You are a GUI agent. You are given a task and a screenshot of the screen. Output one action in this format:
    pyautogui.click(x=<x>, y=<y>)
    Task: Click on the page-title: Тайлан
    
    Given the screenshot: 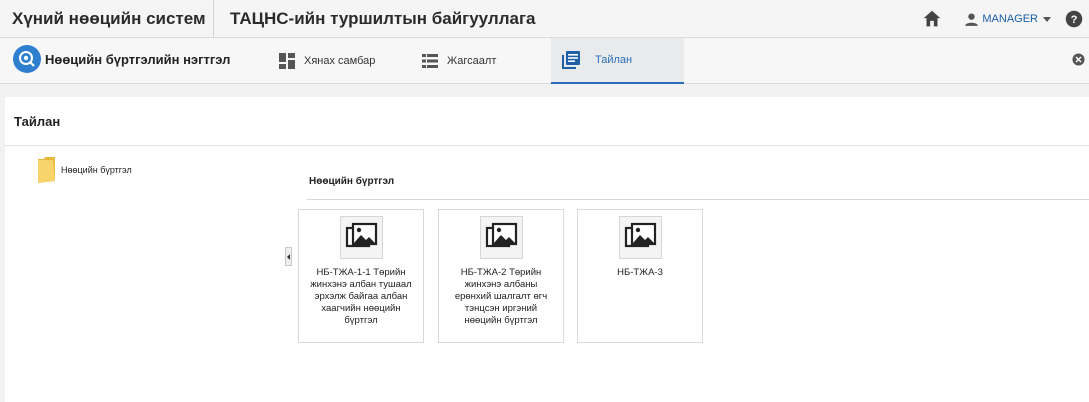 What is the action you would take?
    pyautogui.click(x=37, y=121)
    